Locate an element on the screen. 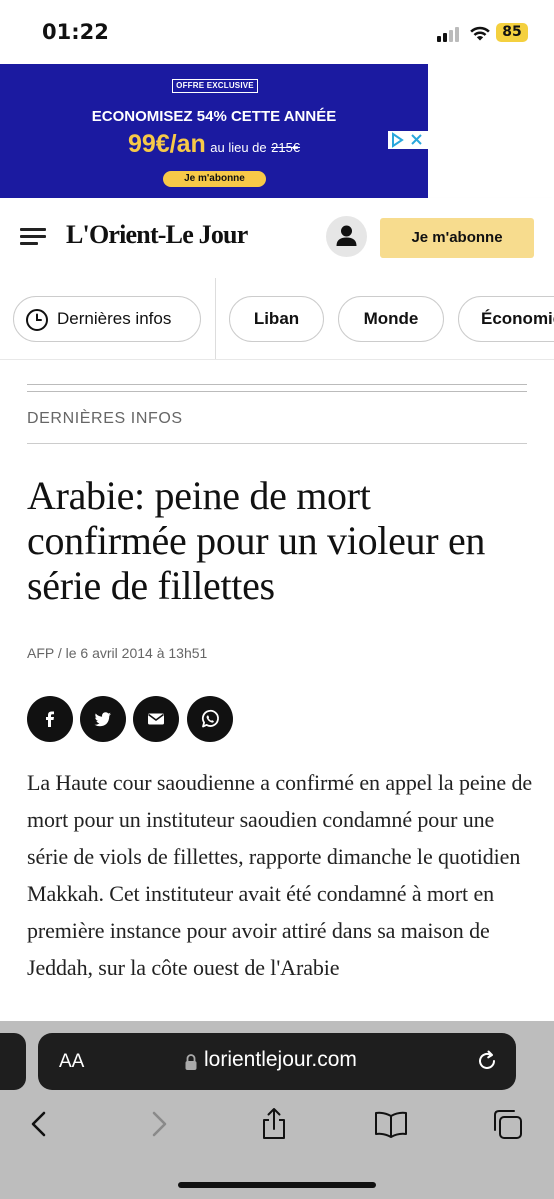  url-text: lorientlejour.com is located at coordinates (280, 1059).